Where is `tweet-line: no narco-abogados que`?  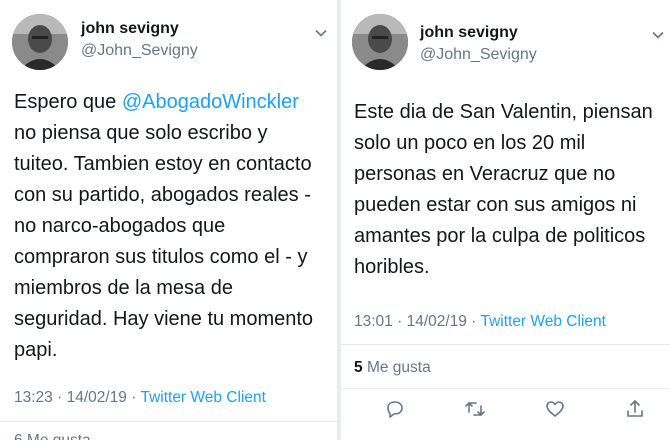
tweet-line: no narco-abogados que is located at coordinates (120, 226).